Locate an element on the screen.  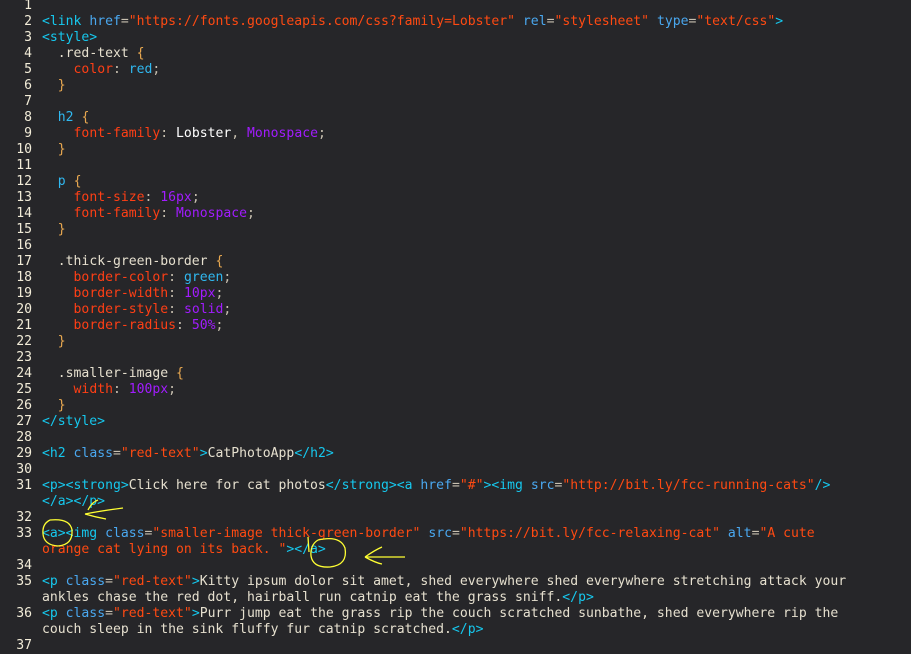
code-line: 18 border-color: green; is located at coordinates (455, 278).